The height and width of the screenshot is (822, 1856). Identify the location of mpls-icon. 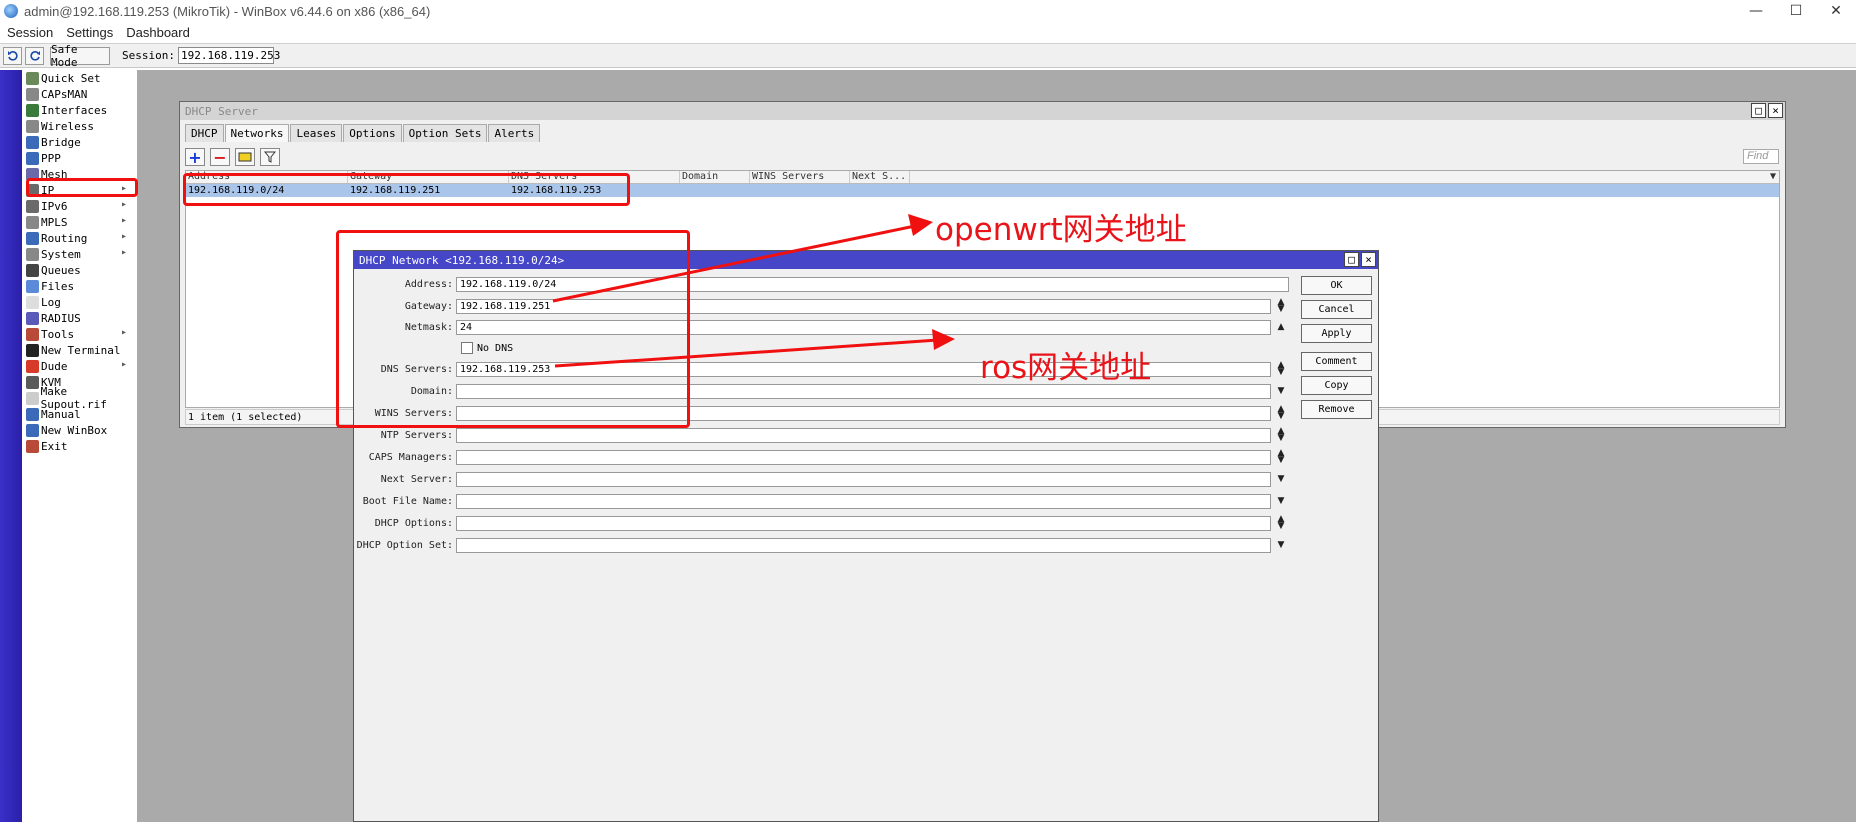
(32, 222).